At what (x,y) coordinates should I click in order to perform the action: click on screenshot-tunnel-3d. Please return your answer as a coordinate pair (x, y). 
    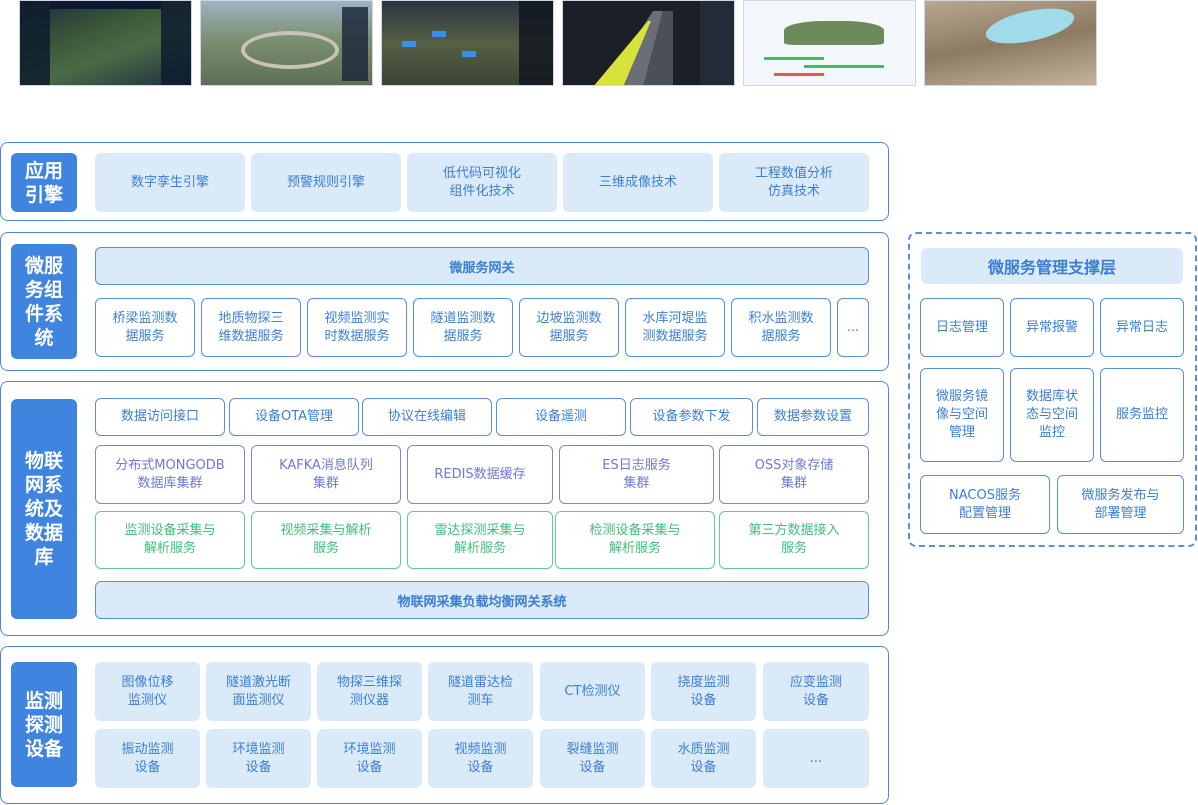
    Looking at the image, I should click on (648, 43).